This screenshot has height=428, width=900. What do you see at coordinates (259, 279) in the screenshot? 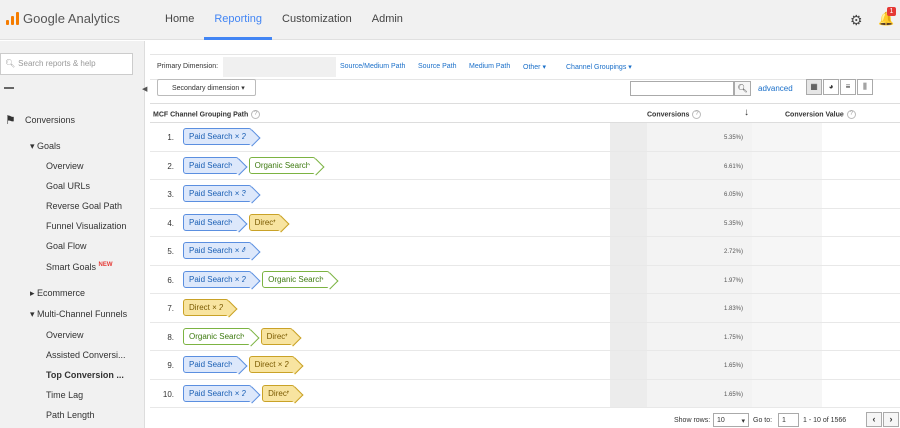
I see `channel-path: Paid Search × 2 Organic Search` at bounding box center [259, 279].